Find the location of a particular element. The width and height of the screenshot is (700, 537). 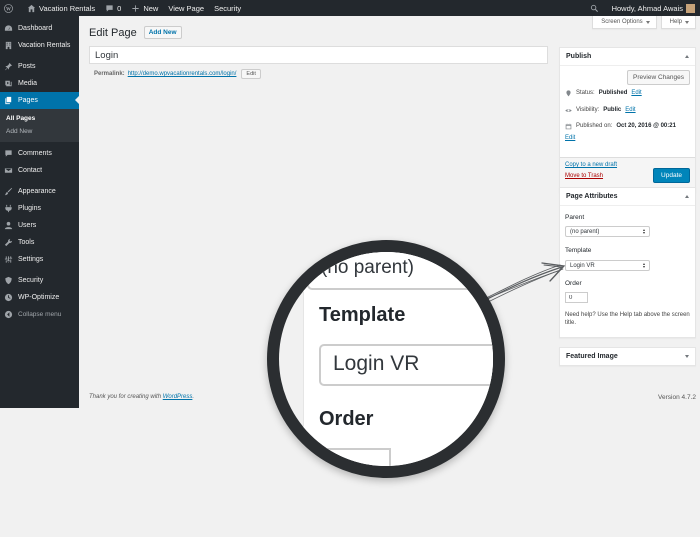

view-page-link: View Page is located at coordinates (186, 8).